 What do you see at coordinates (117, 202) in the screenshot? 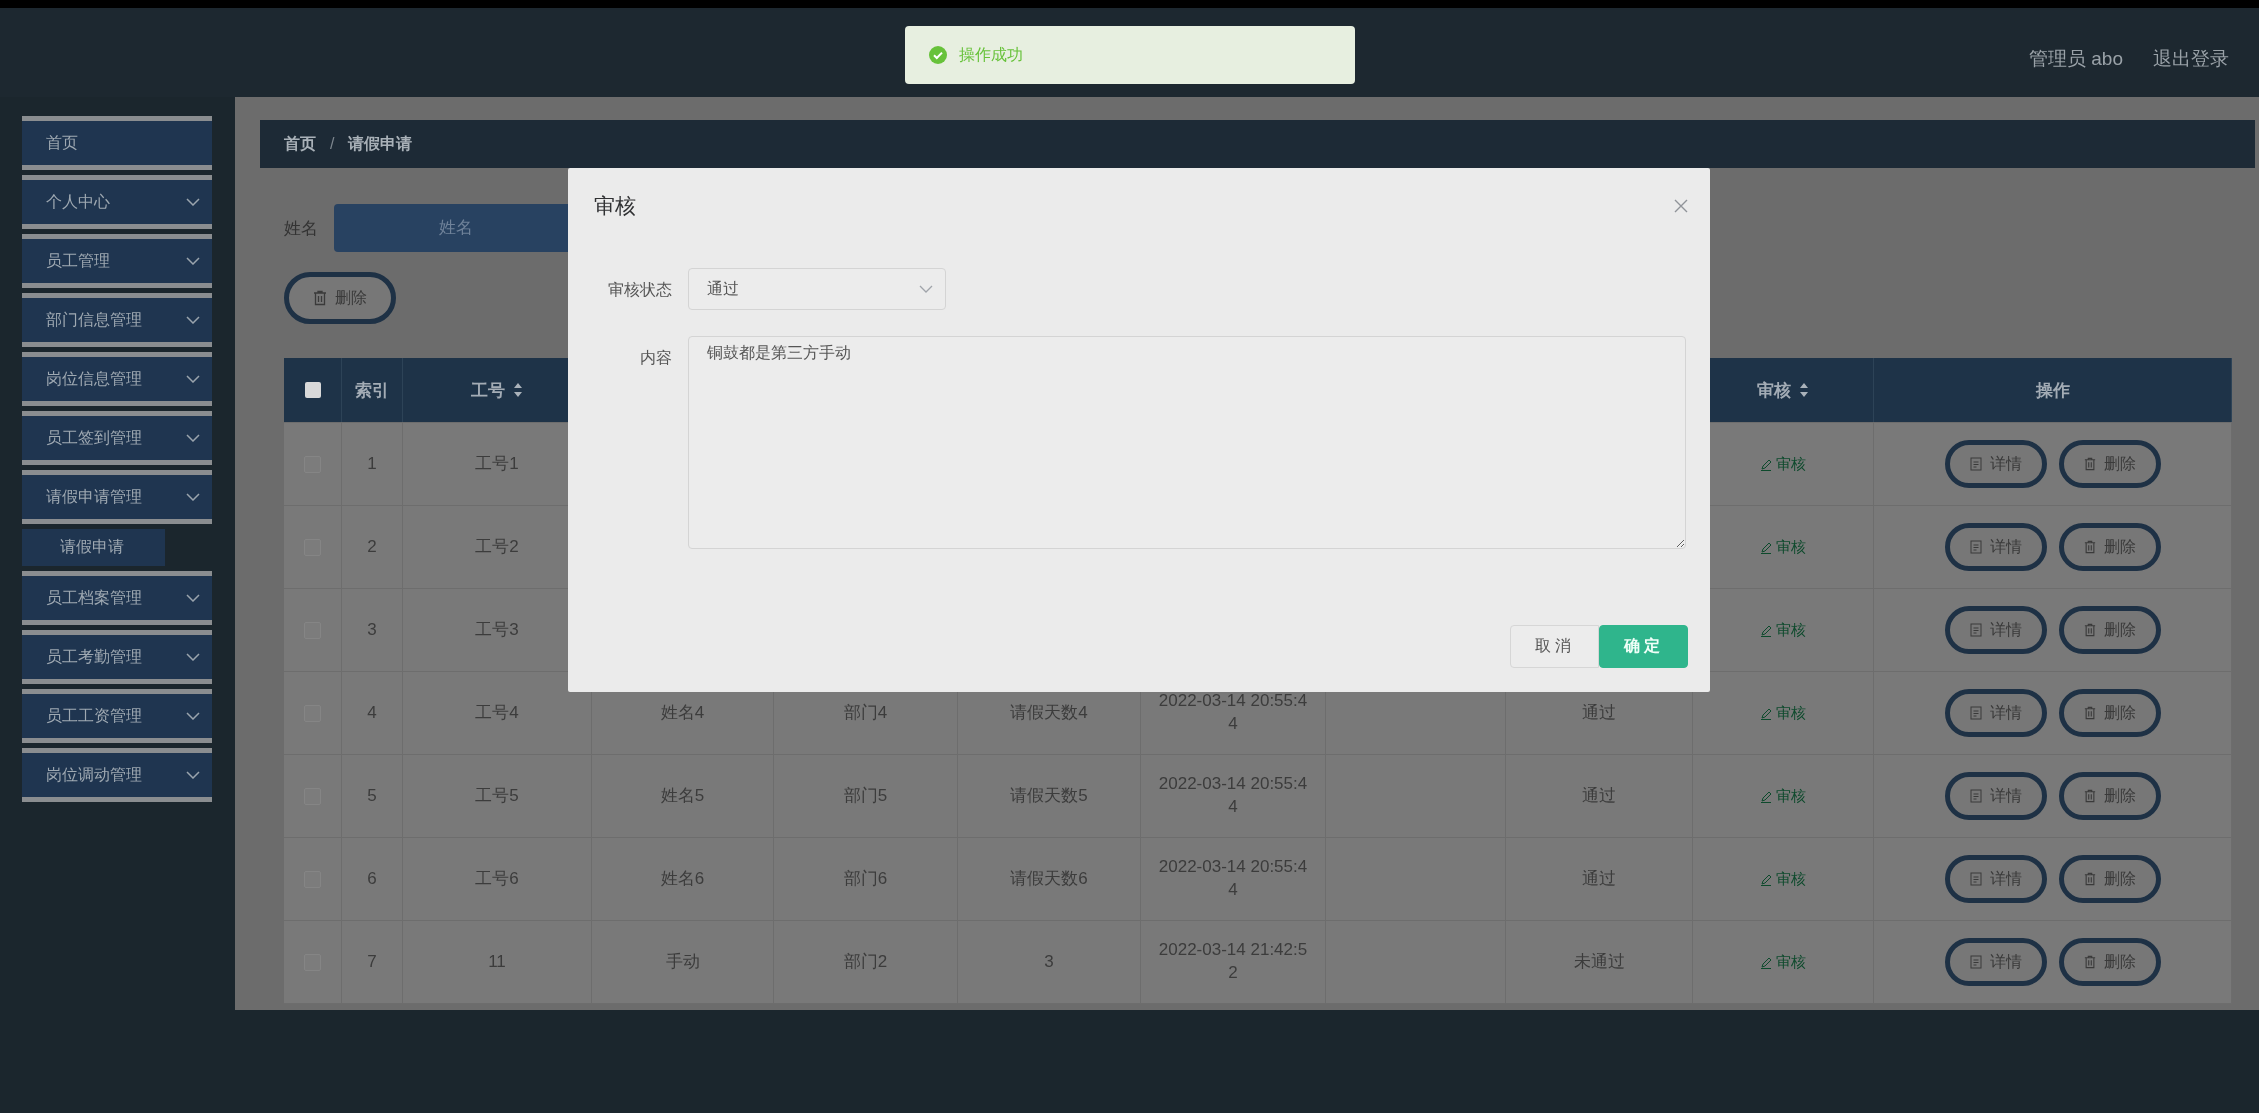
I see `sidebar-item: 个人中心` at bounding box center [117, 202].